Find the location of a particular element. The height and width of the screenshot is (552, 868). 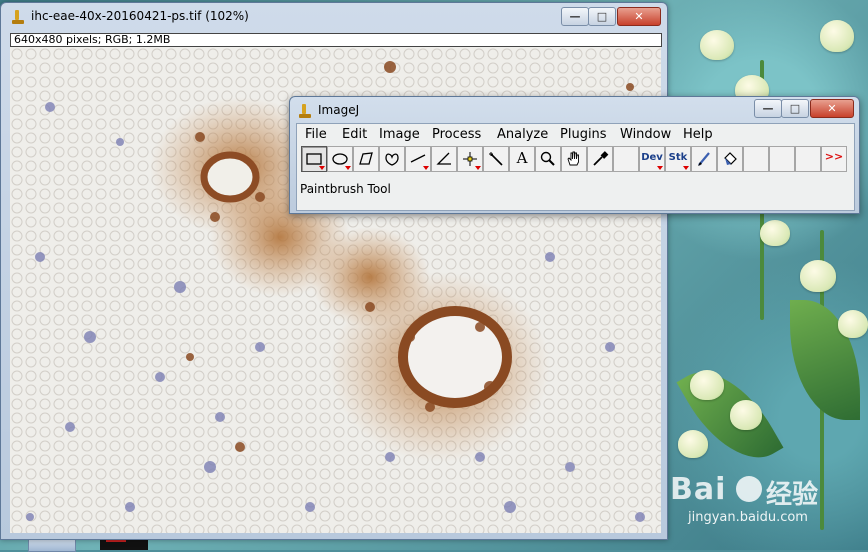

oval-tool is located at coordinates (340, 159).